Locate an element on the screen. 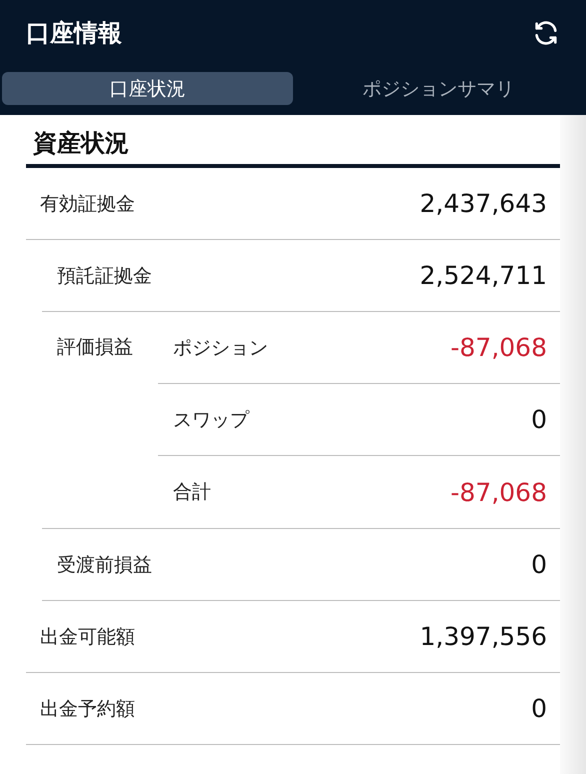  row-value: 2,524,711 is located at coordinates (483, 275).